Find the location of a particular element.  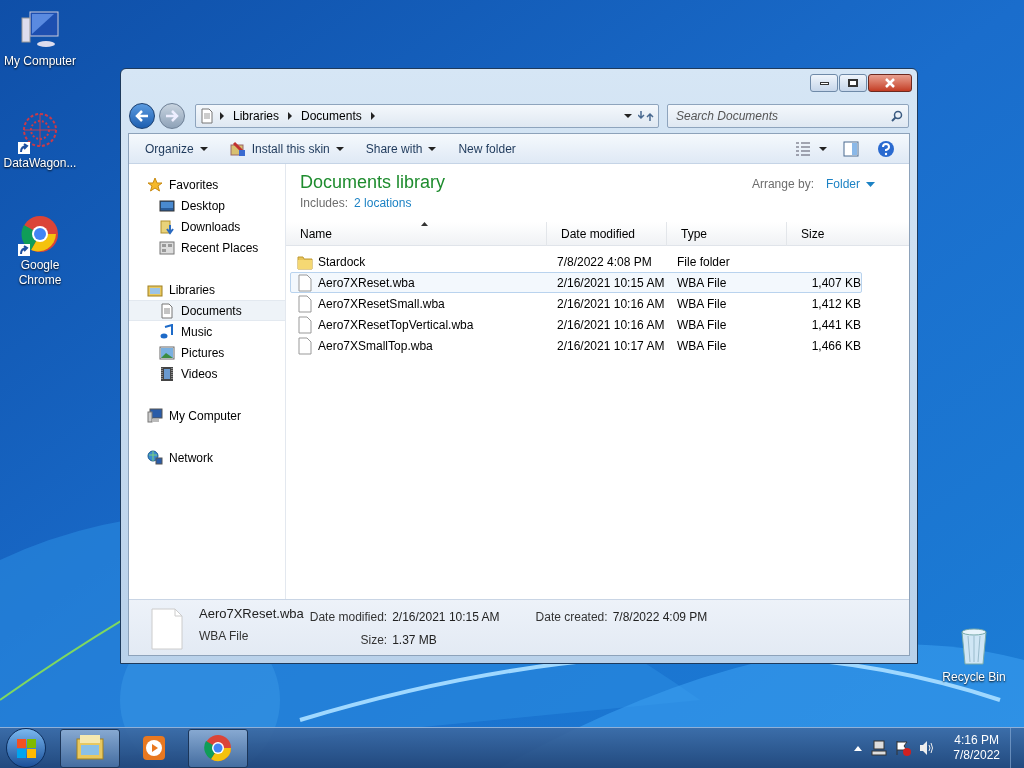

nav-item: Music is located at coordinates (207, 331).